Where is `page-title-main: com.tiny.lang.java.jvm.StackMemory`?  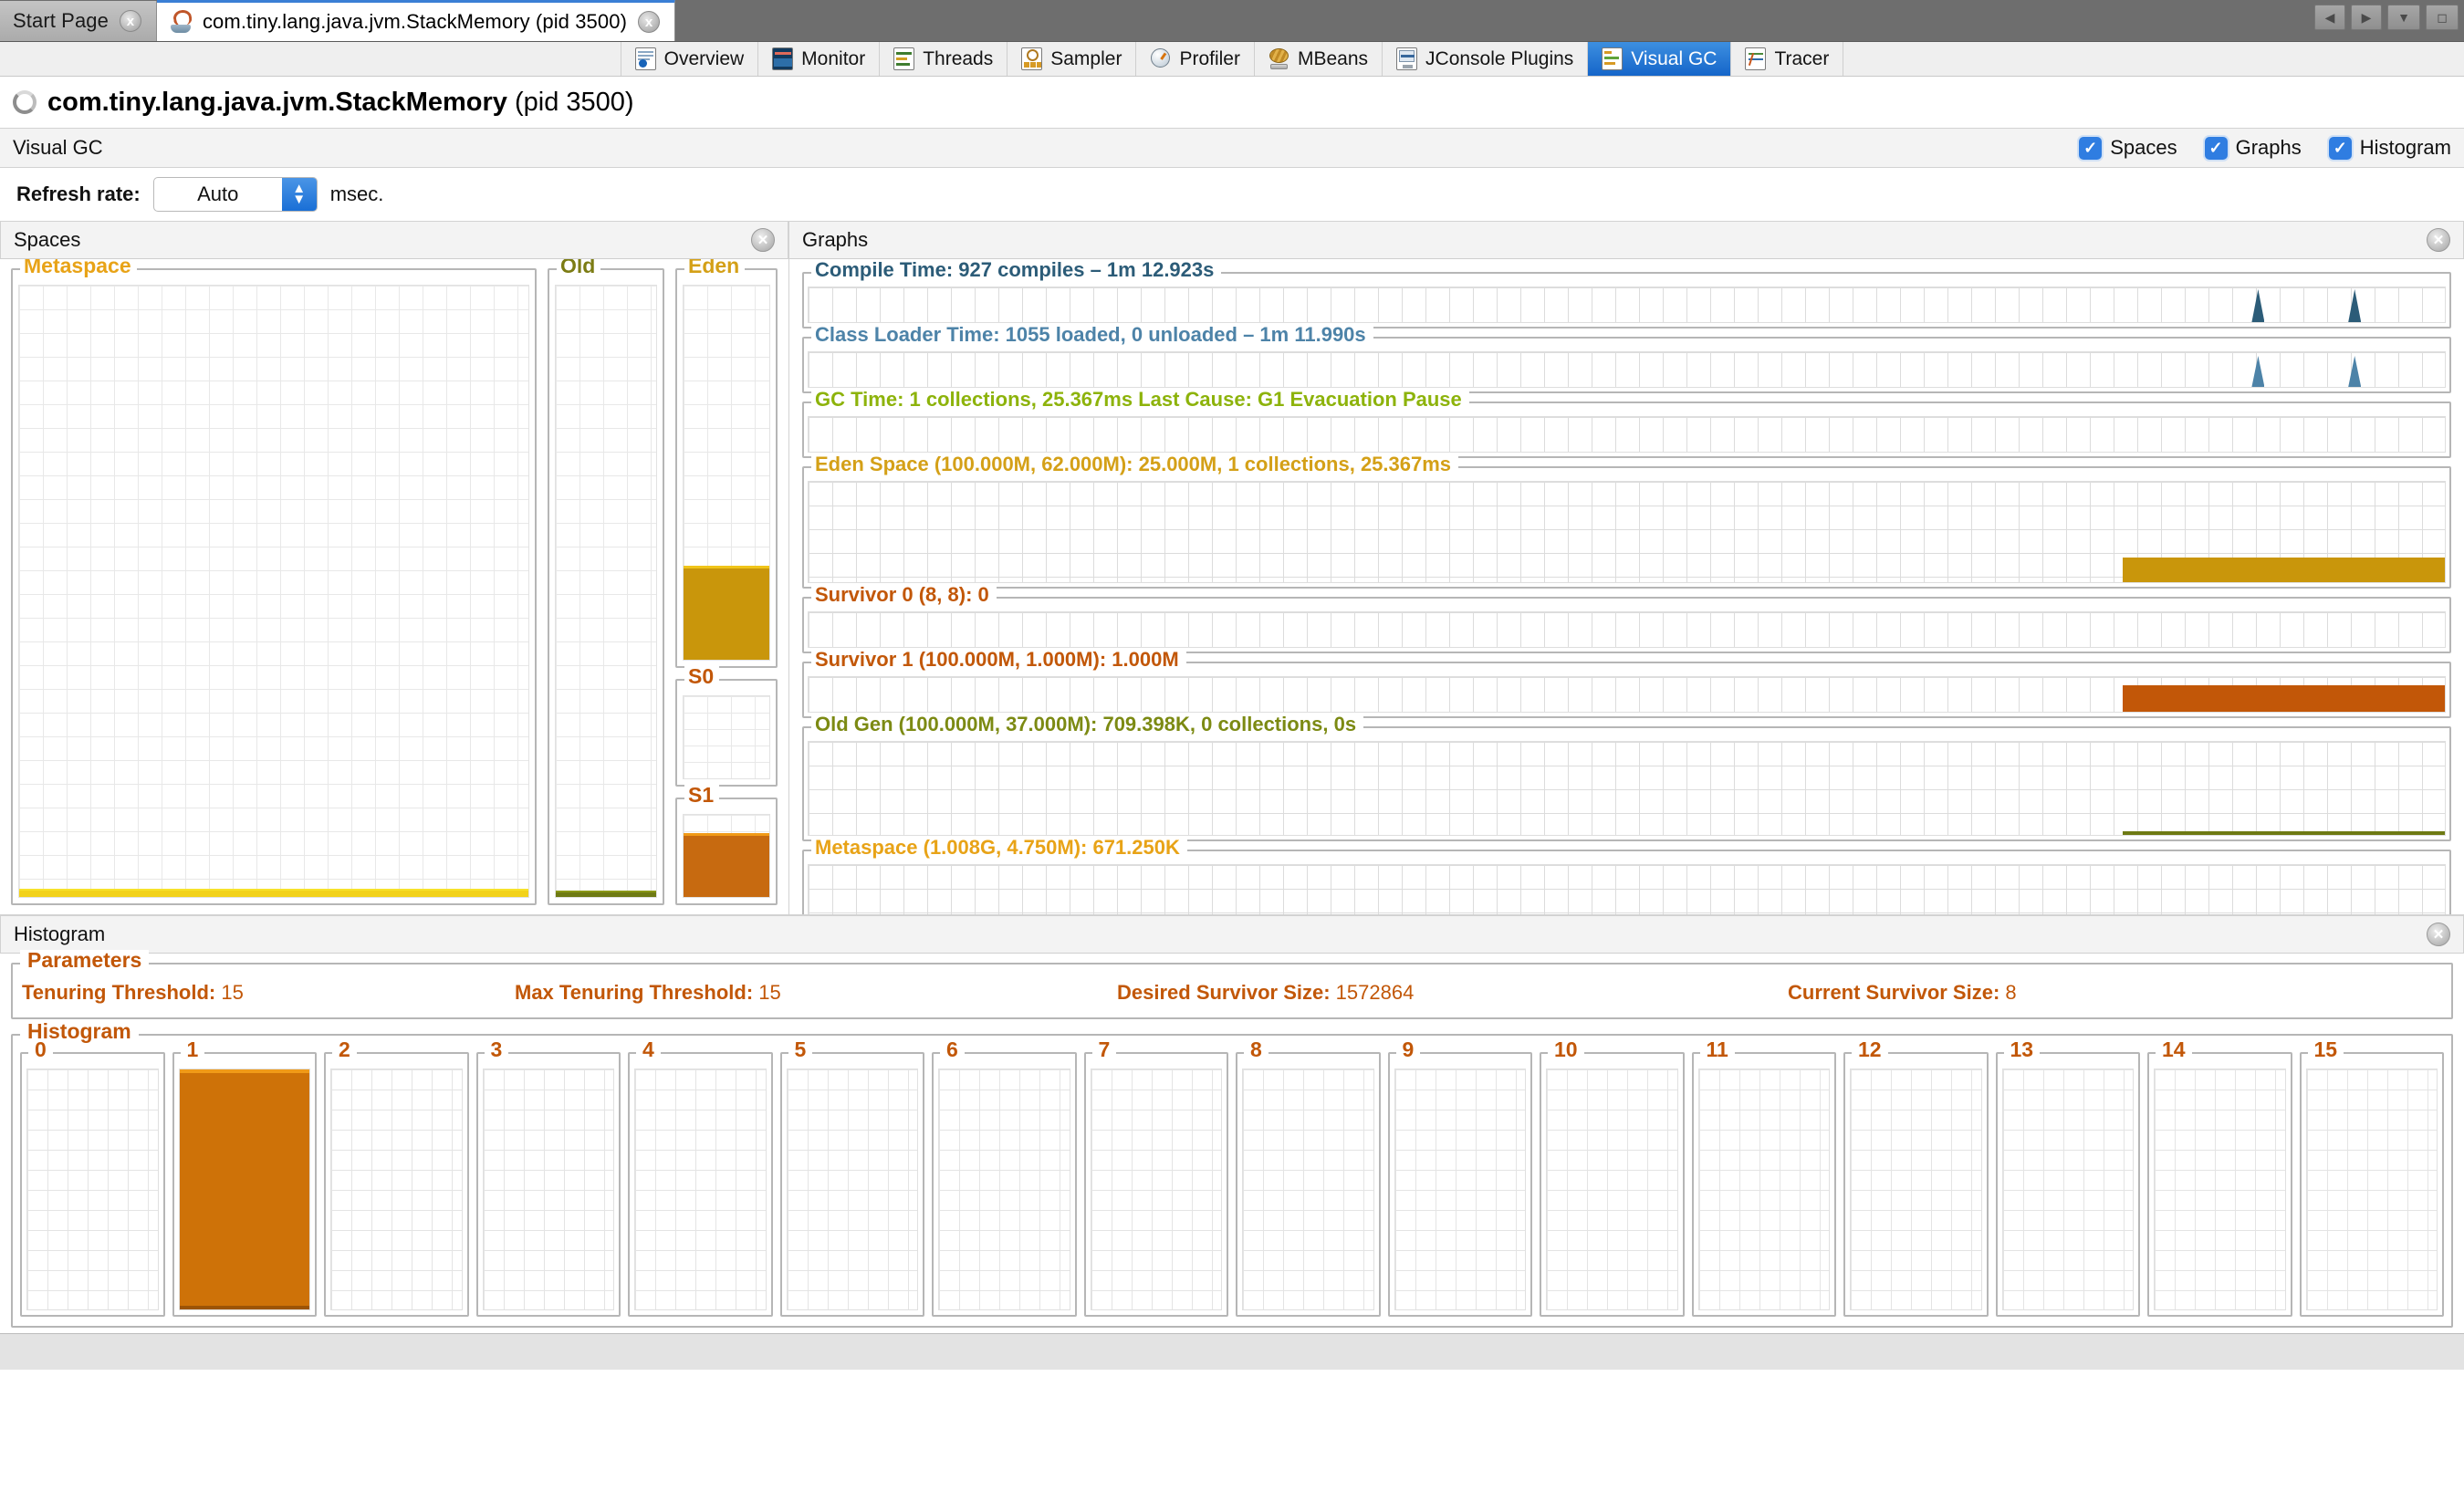
page-title-main: com.tiny.lang.java.jvm.StackMemory is located at coordinates (277, 102).